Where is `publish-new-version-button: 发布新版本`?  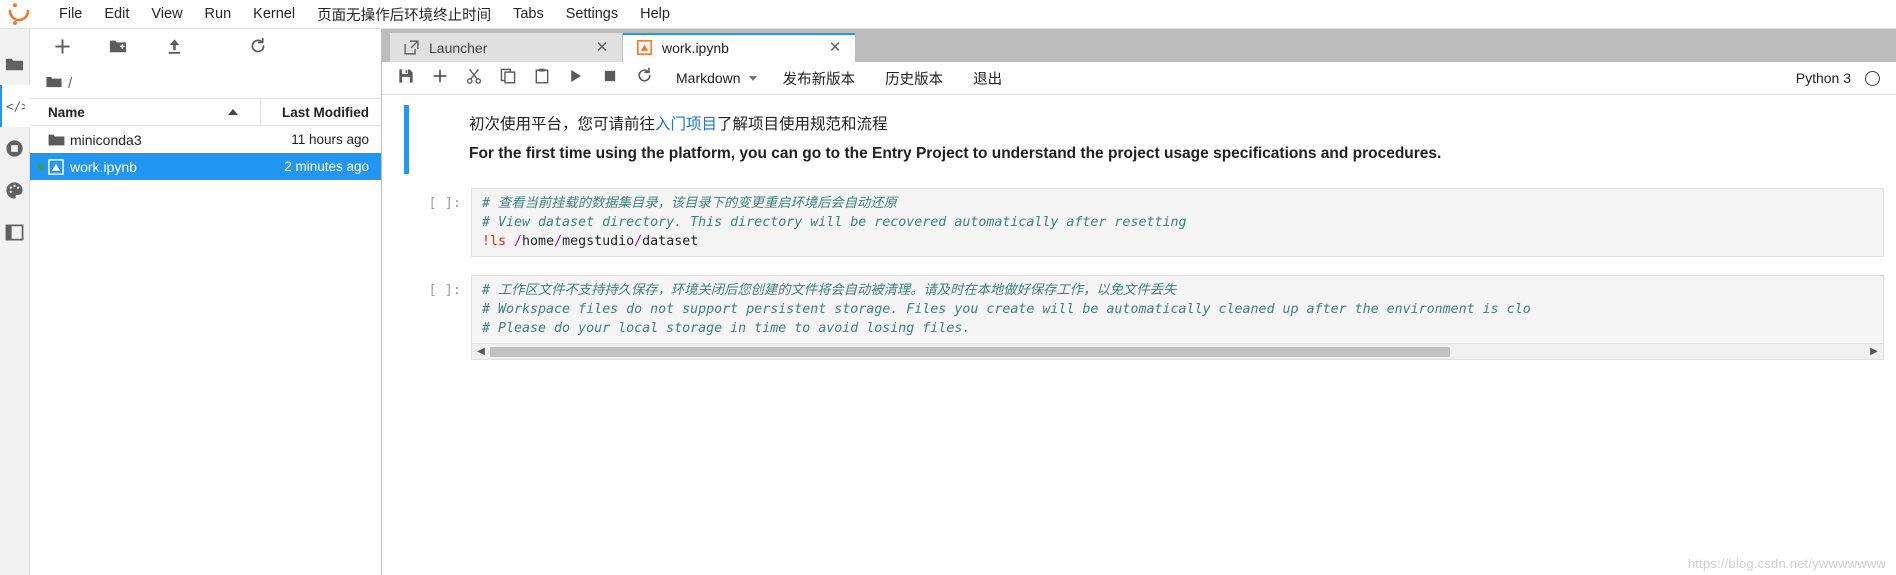
publish-new-version-button: 发布新版本 is located at coordinates (819, 78).